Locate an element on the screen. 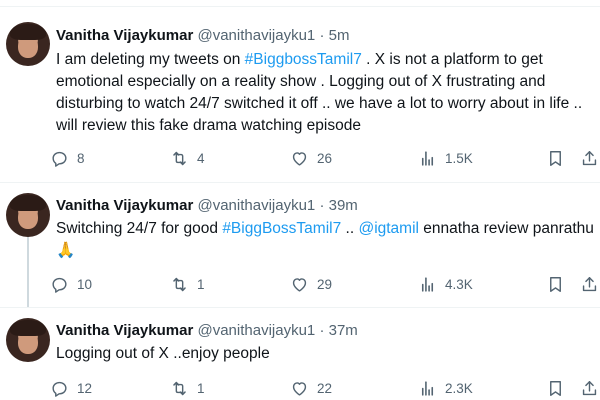 The height and width of the screenshot is (400, 600). mention-link: @igtamil is located at coordinates (388, 228).